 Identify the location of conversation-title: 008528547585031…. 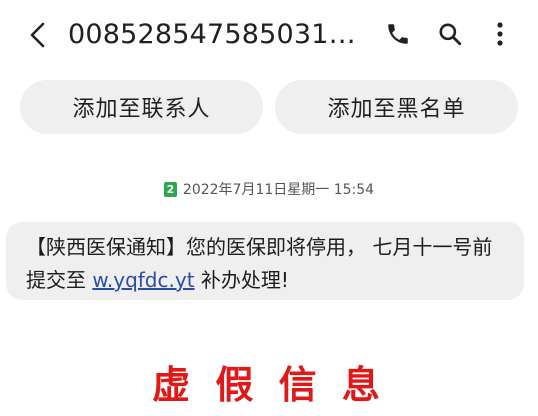
(212, 34).